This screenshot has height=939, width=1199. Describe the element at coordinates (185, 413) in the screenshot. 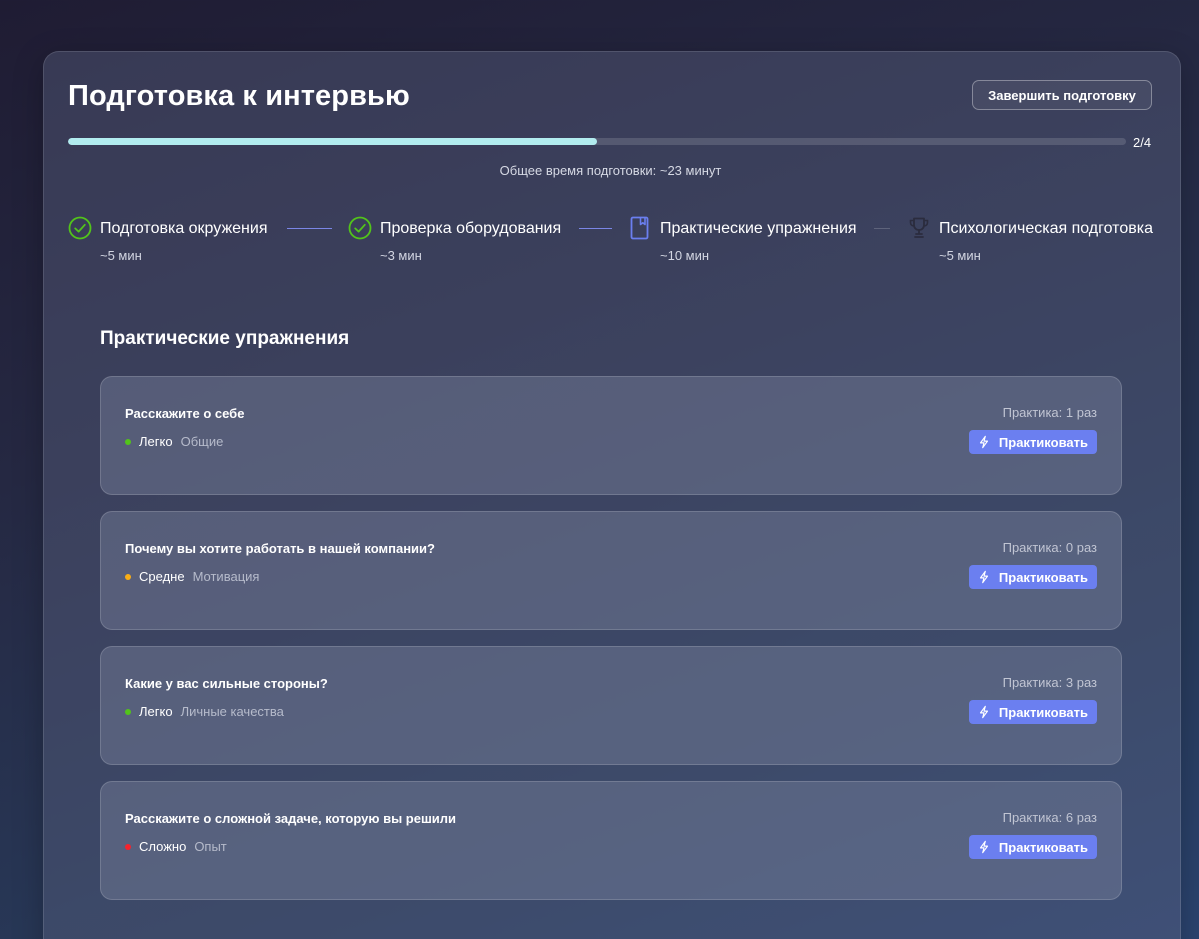

I see `exercise-question: Расскажите о себе` at that location.